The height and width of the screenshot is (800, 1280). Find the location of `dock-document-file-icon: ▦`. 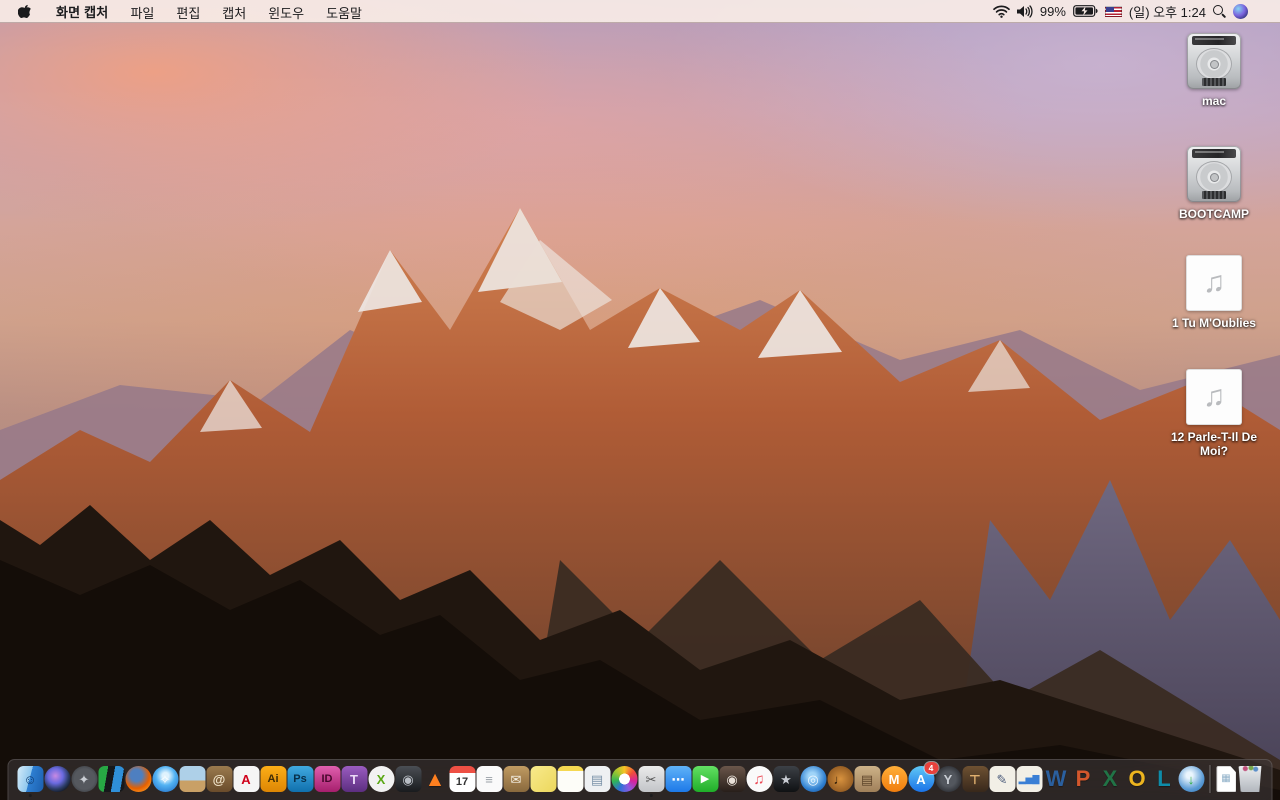

dock-document-file-icon: ▦ is located at coordinates (1226, 779).